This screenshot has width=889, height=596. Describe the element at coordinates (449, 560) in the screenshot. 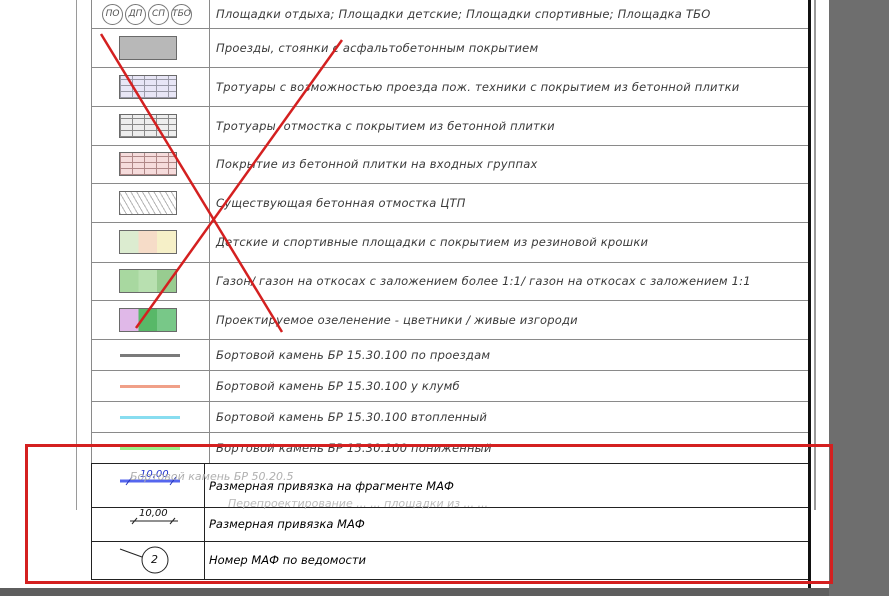

I see `maf-legend-row: 2 Номер МАФ по ведомости` at that location.